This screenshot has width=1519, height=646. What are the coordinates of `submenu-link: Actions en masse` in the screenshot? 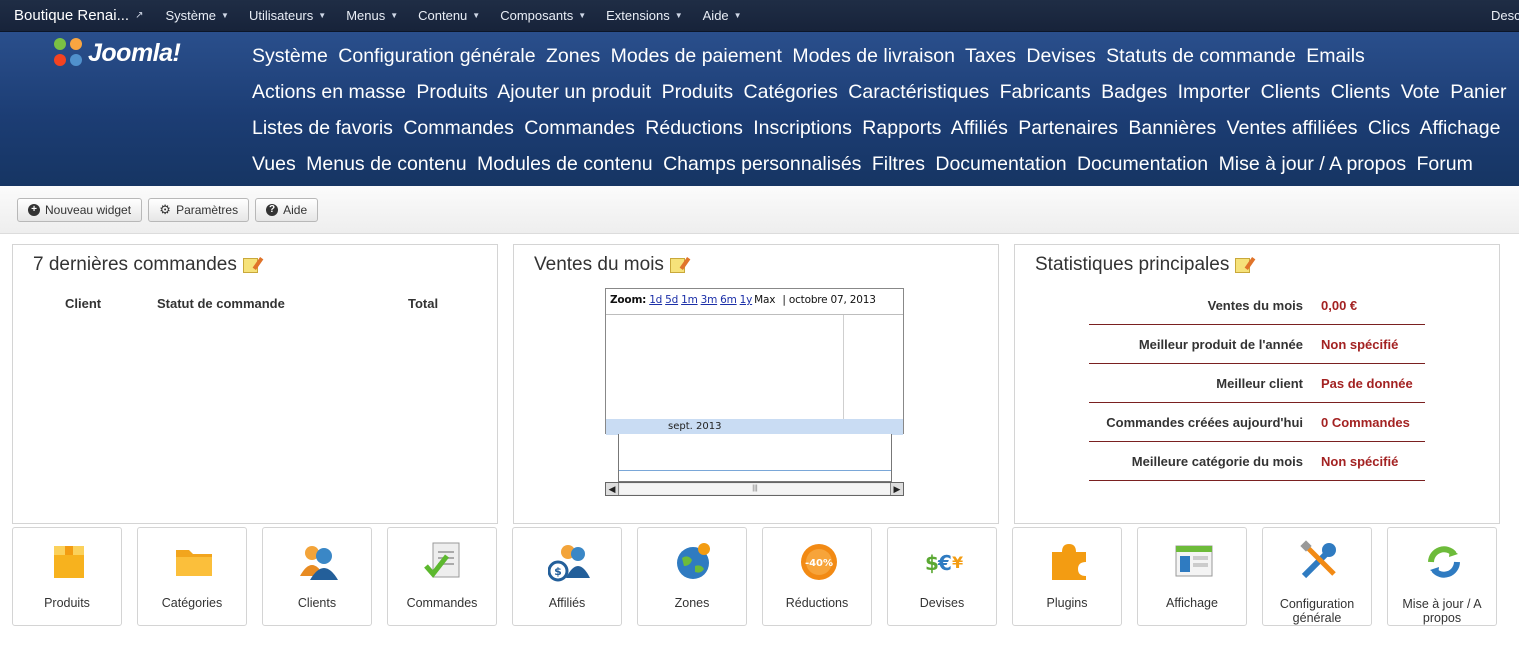 It's located at (329, 92).